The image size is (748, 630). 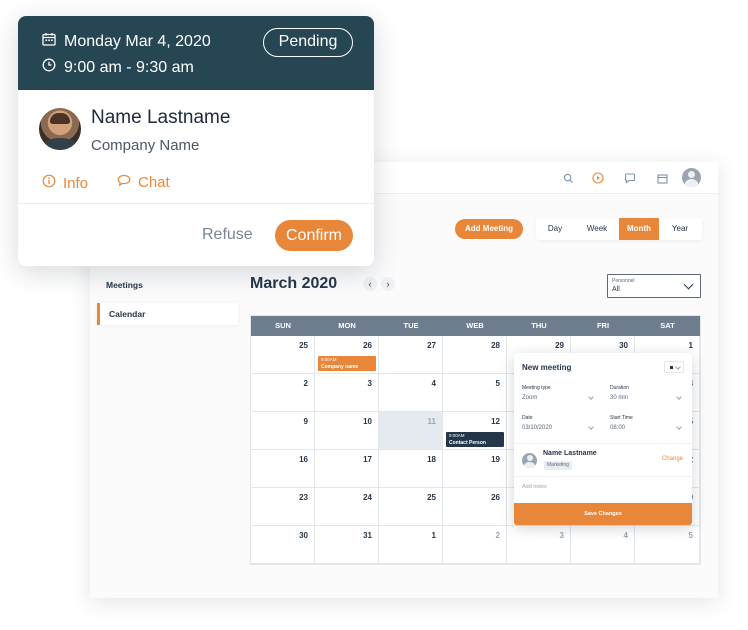 I want to click on event-title: Company name, so click(x=340, y=366).